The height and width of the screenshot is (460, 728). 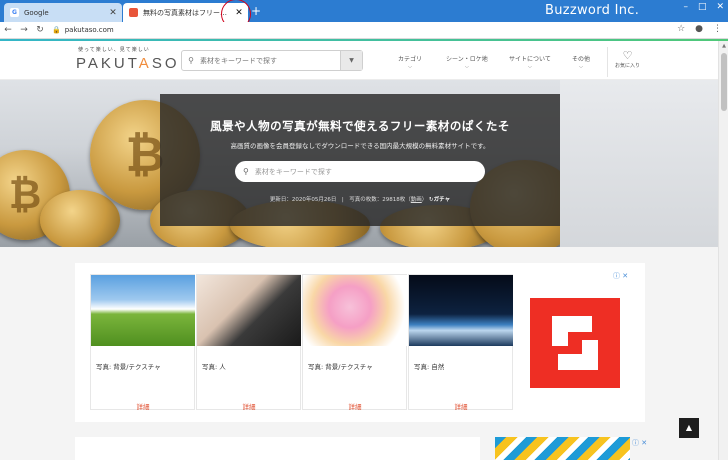 I want to click on scroll-up-icon: ▲, so click(x=723, y=46).